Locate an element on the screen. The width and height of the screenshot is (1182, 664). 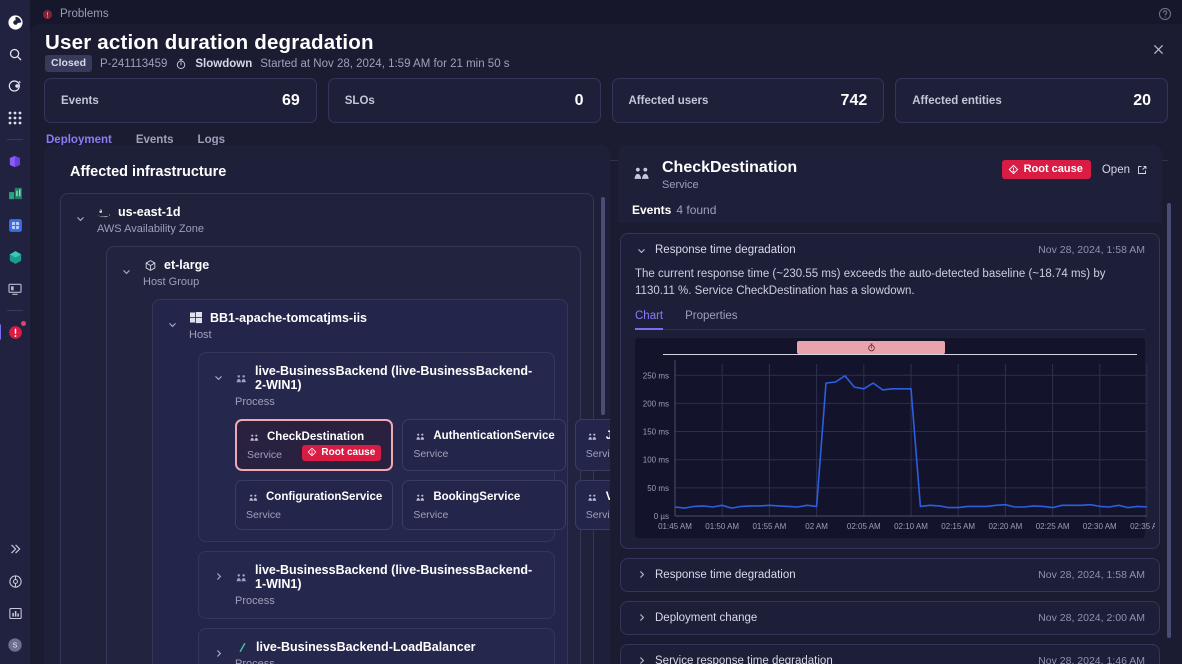
tree-node-label: et-large is located at coordinates (187, 265).